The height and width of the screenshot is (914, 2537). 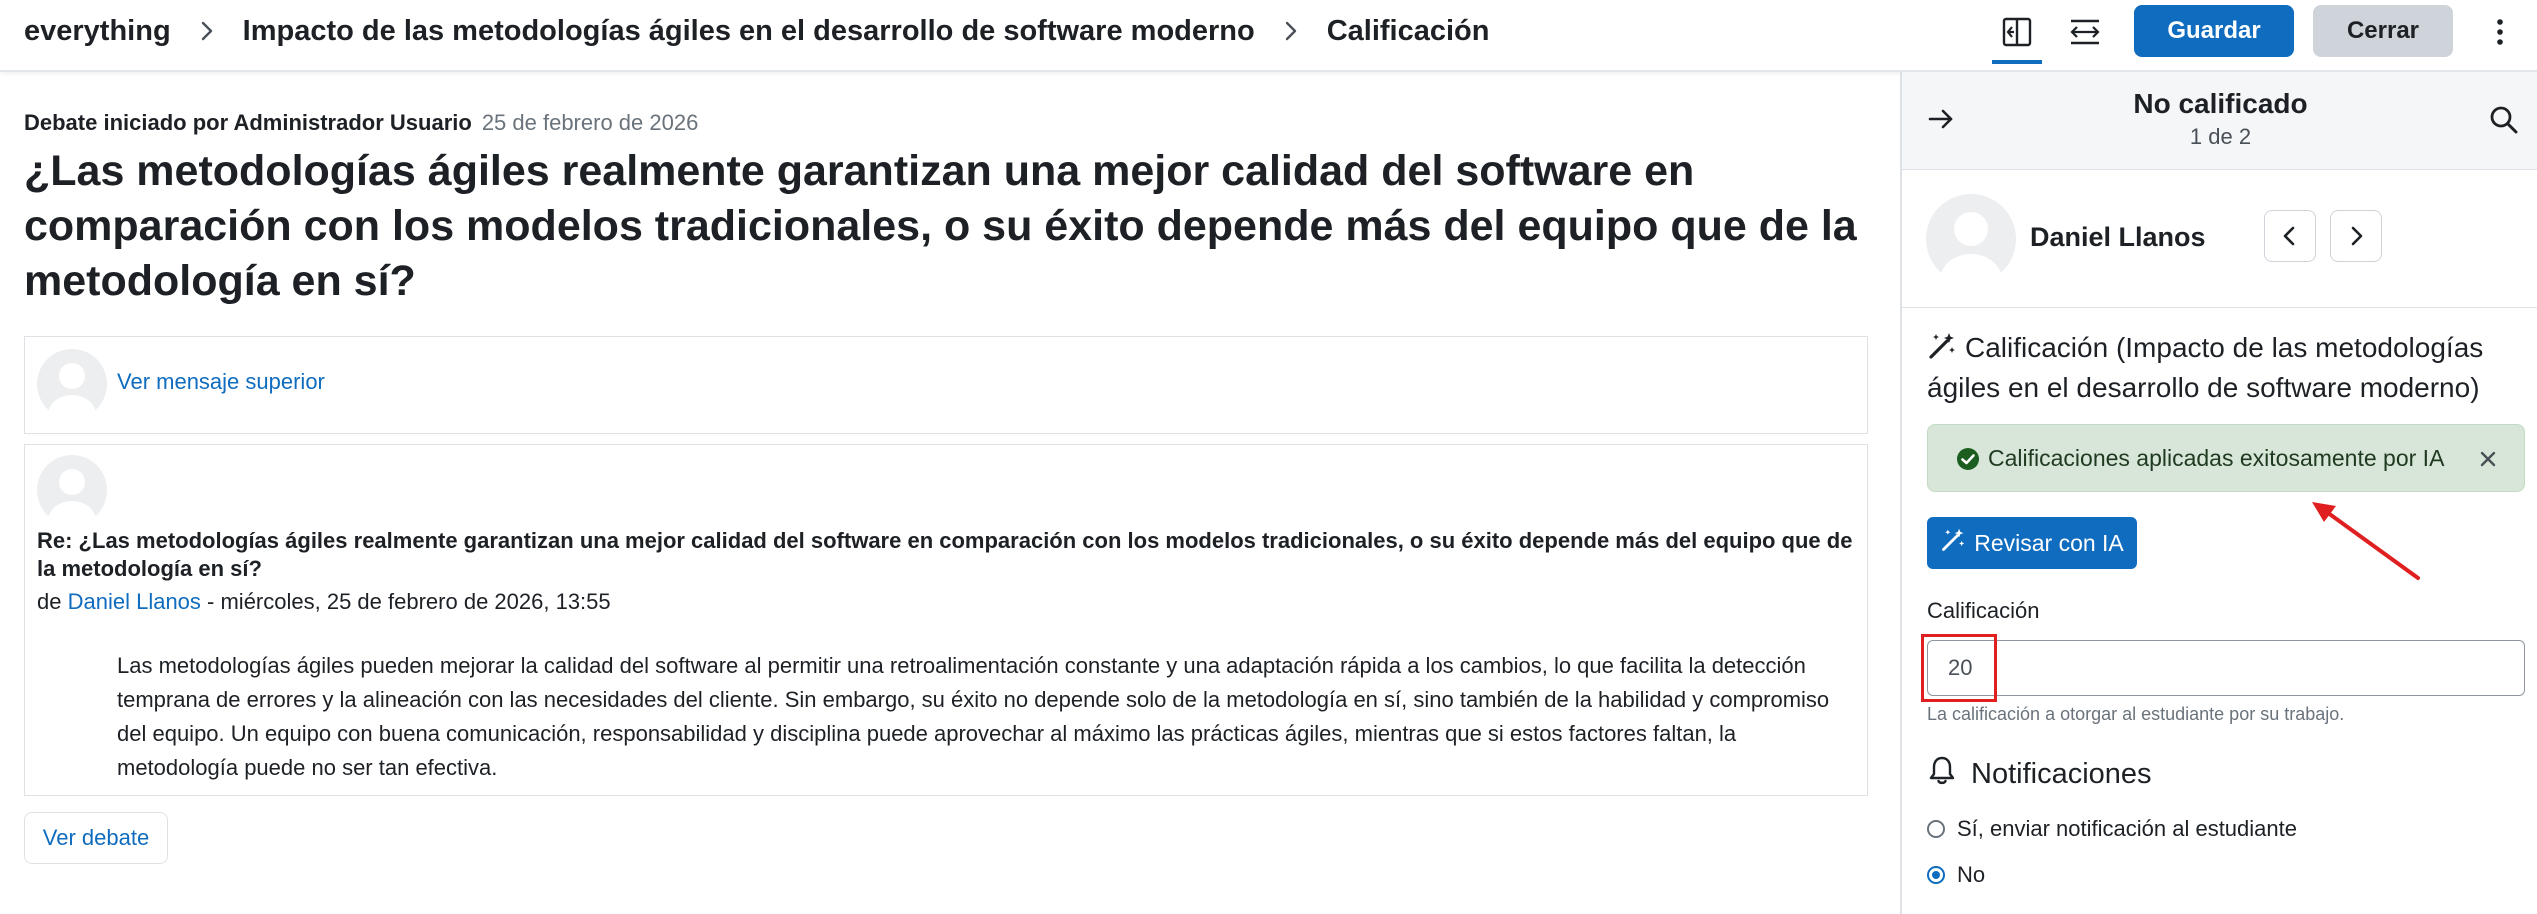 What do you see at coordinates (1956, 875) in the screenshot?
I see `notify-no-option: No` at bounding box center [1956, 875].